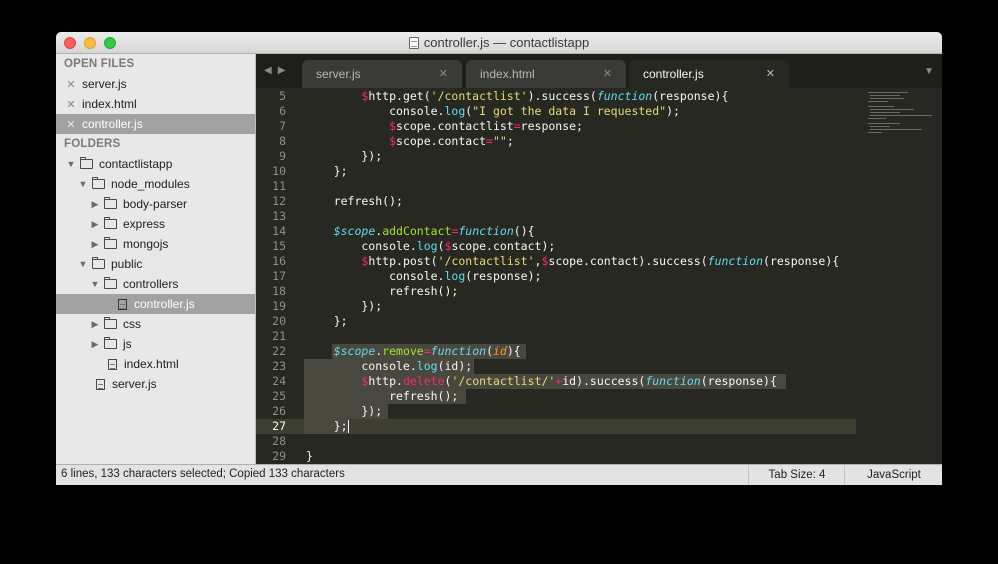 This screenshot has height=564, width=998. What do you see at coordinates (155, 124) in the screenshot?
I see `open-file-item-selected: ✕ controller.js` at bounding box center [155, 124].